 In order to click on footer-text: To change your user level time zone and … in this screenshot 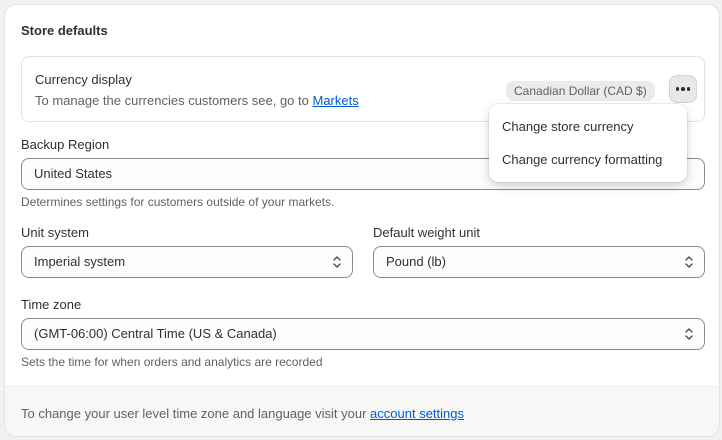, I will do `click(242, 413)`.